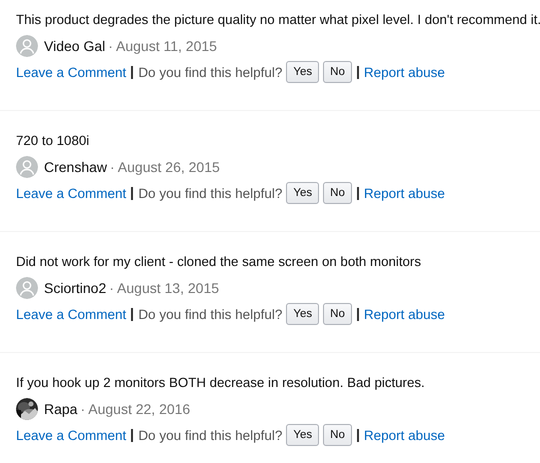 This screenshot has width=540, height=463. What do you see at coordinates (61, 409) in the screenshot?
I see `author-name: Rapa` at bounding box center [61, 409].